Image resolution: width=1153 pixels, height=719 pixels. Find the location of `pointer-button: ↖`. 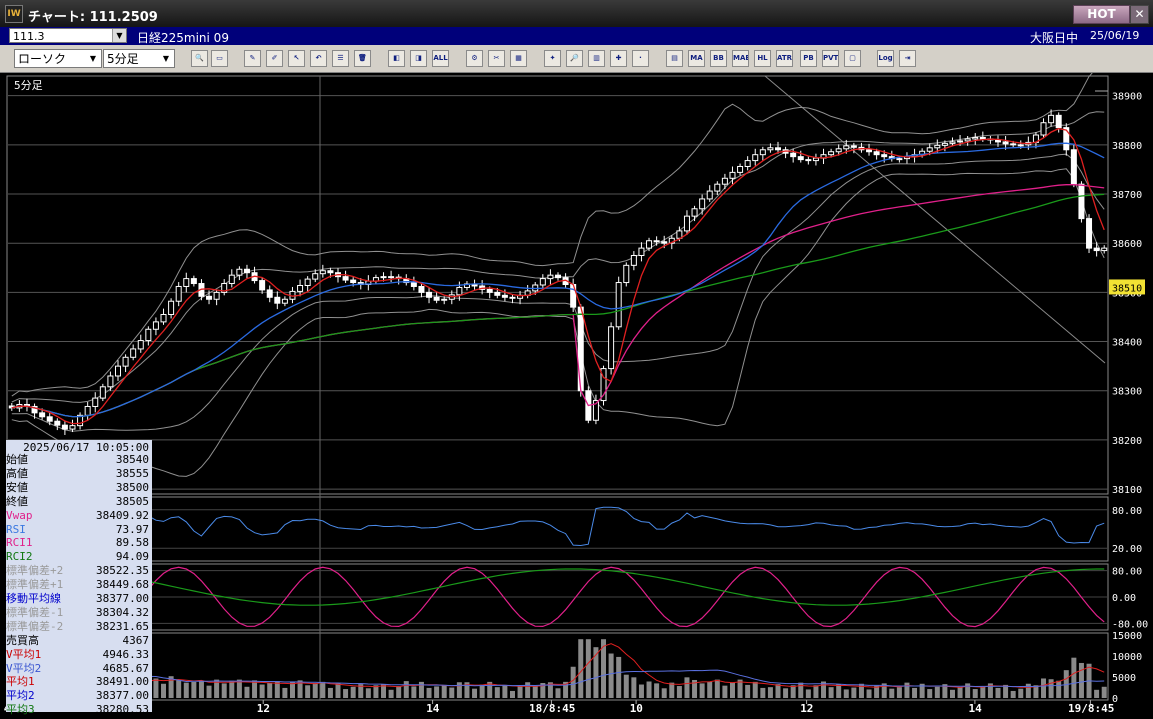

pointer-button: ↖ is located at coordinates (296, 58).